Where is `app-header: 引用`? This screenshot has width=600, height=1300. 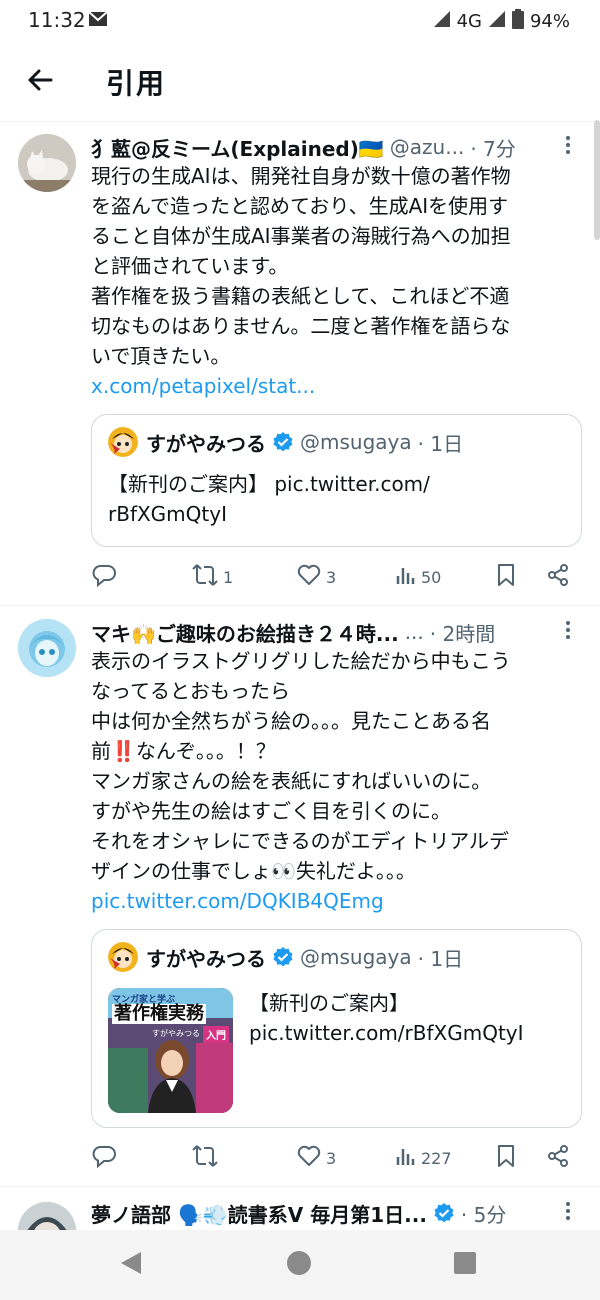
app-header: 引用 is located at coordinates (300, 82).